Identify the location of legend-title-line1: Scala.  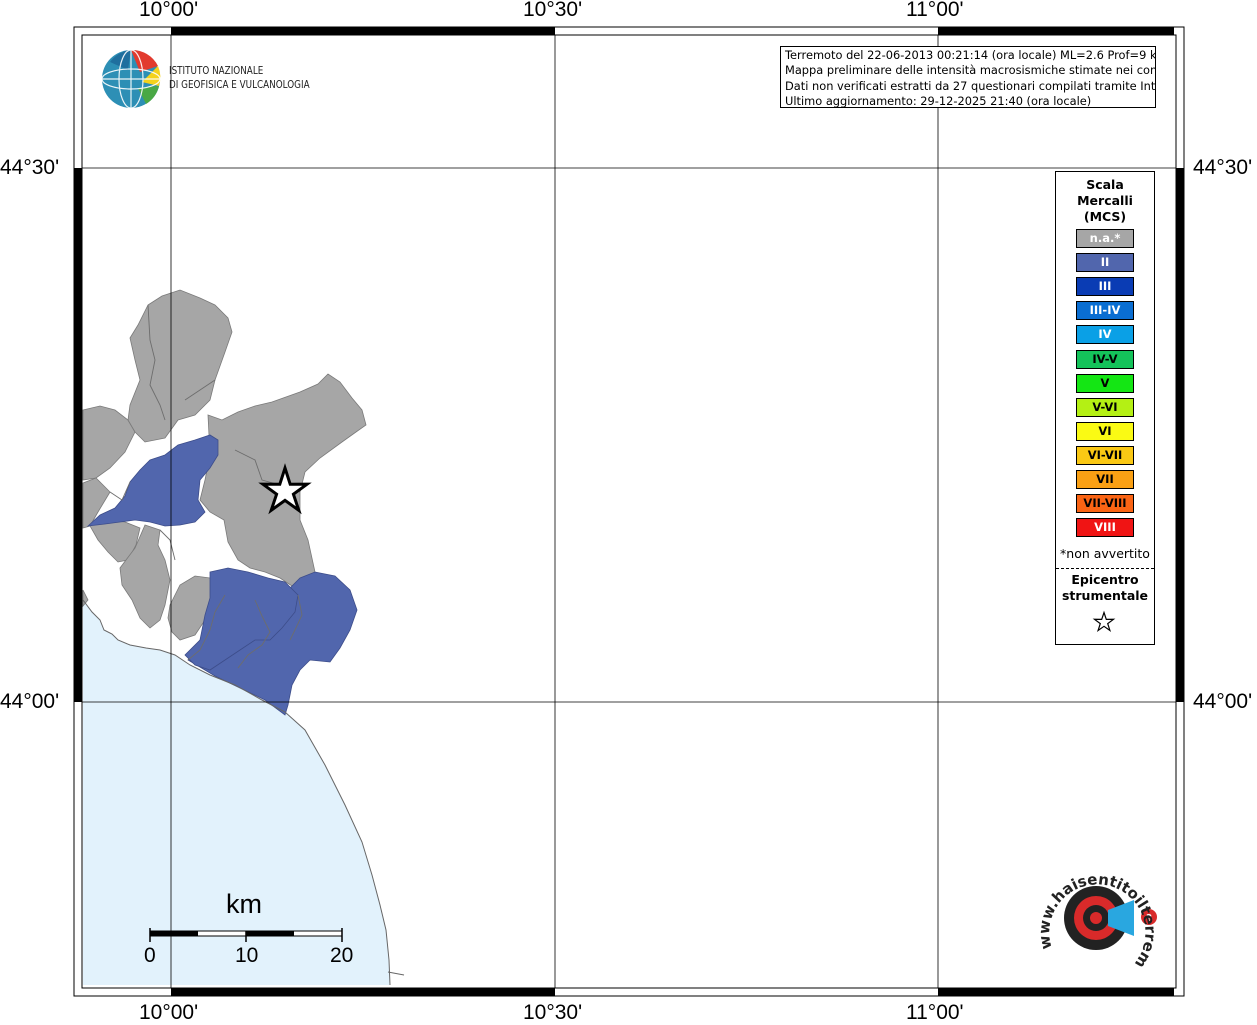
(1105, 184).